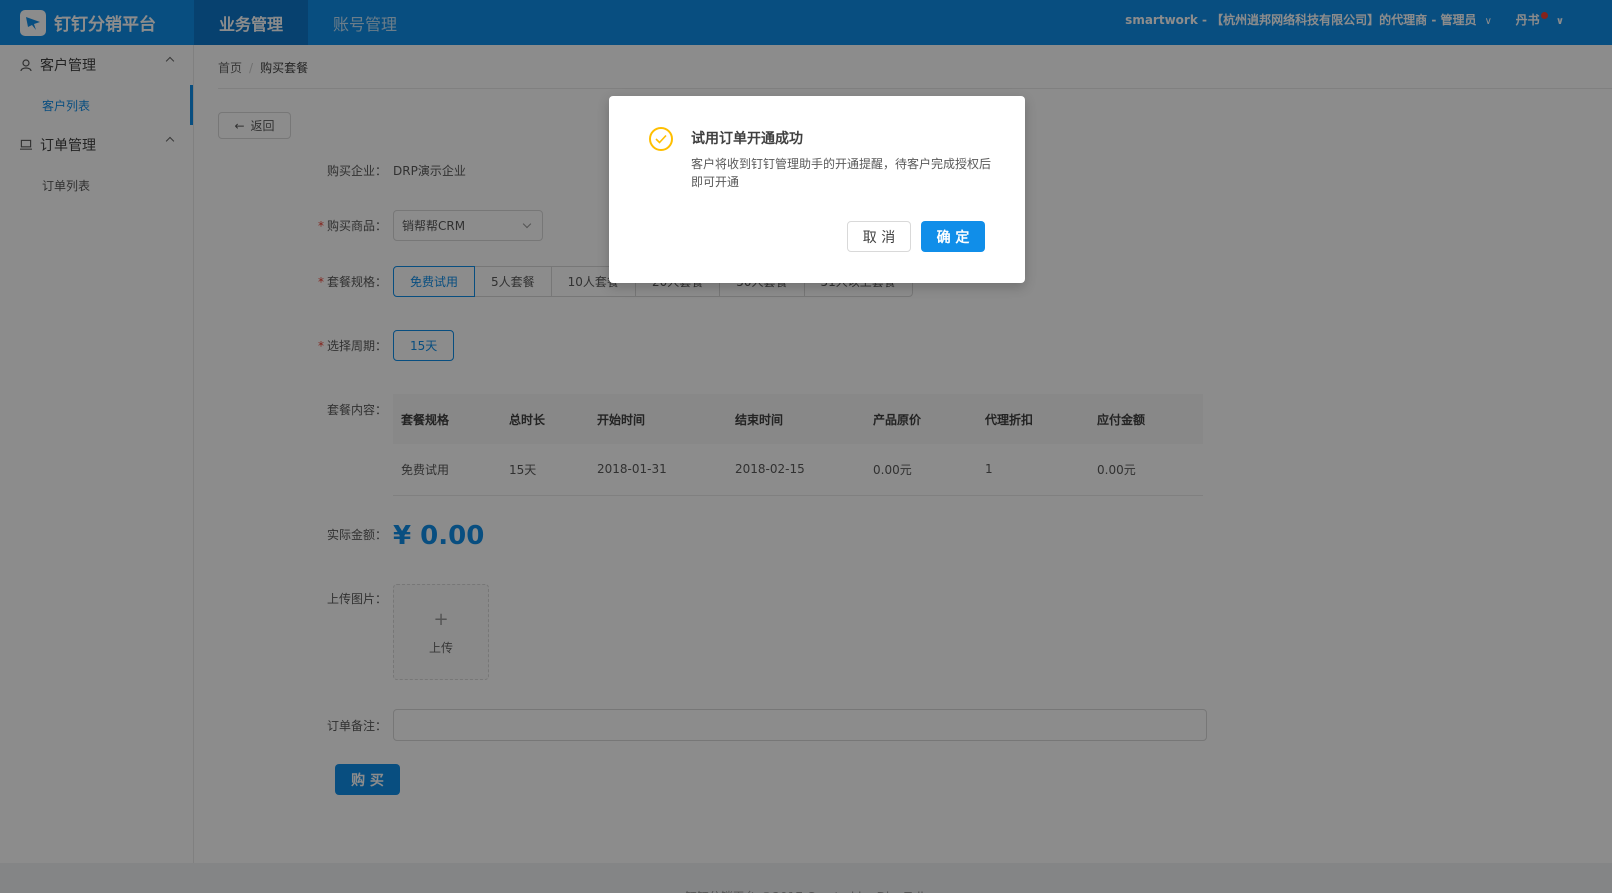  Describe the element at coordinates (747, 139) in the screenshot. I see `modal-title: 试用订单开通成功` at that location.